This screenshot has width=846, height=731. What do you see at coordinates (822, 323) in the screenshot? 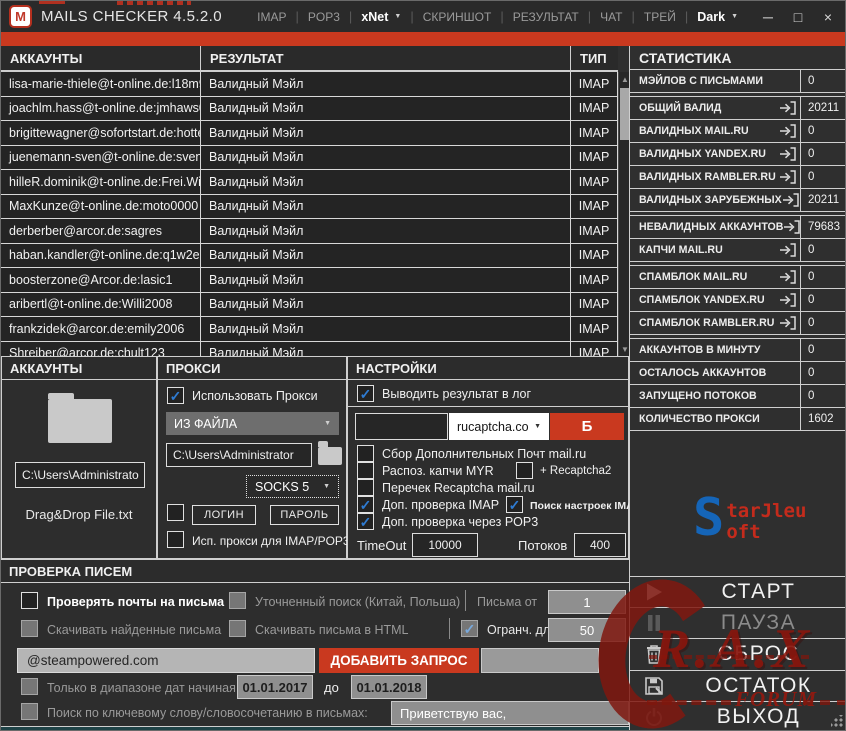
I see `stat-value: 0` at bounding box center [822, 323].